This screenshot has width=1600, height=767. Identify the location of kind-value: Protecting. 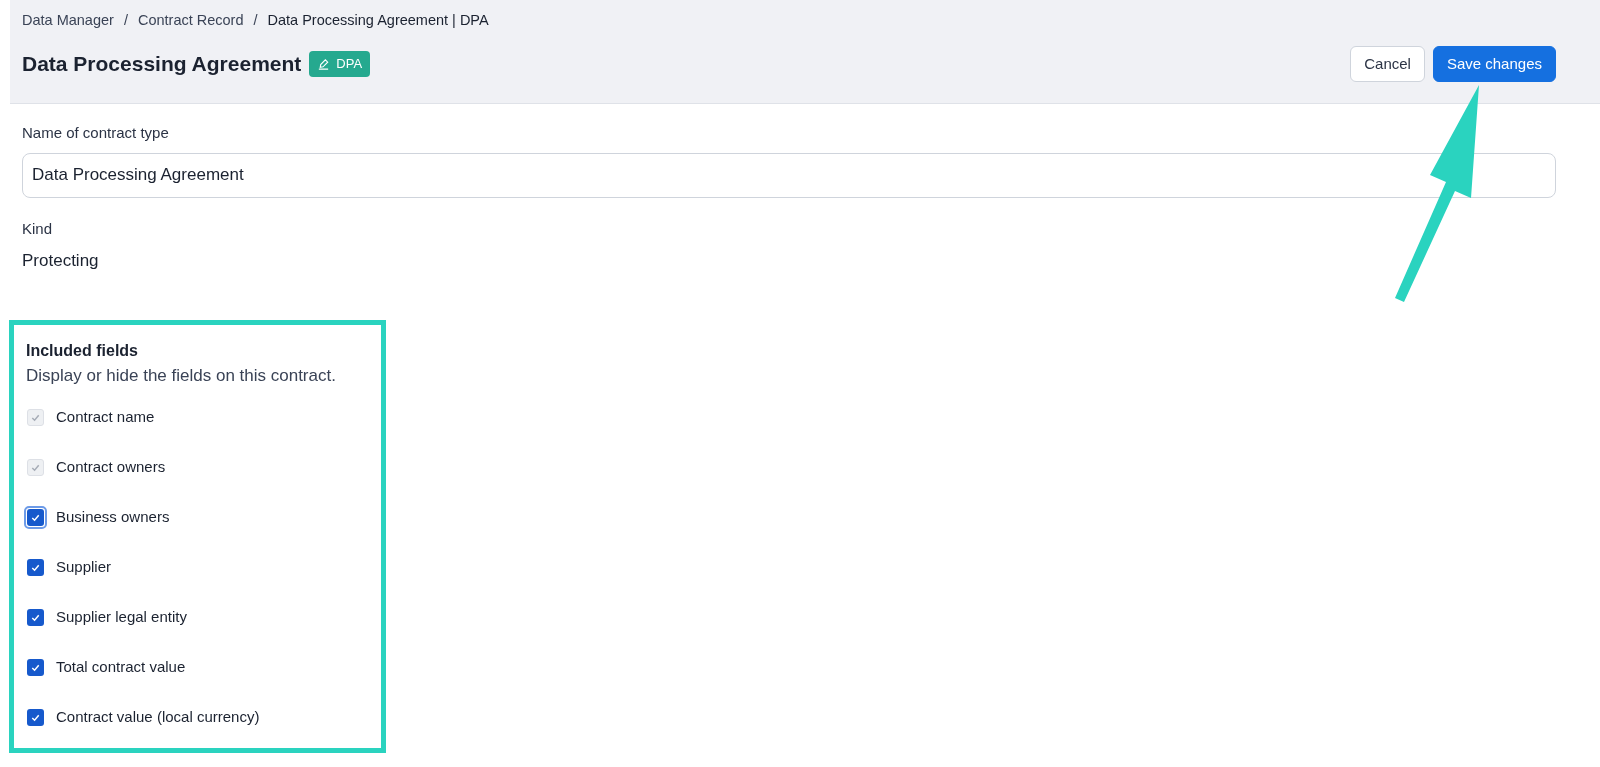
(61, 261).